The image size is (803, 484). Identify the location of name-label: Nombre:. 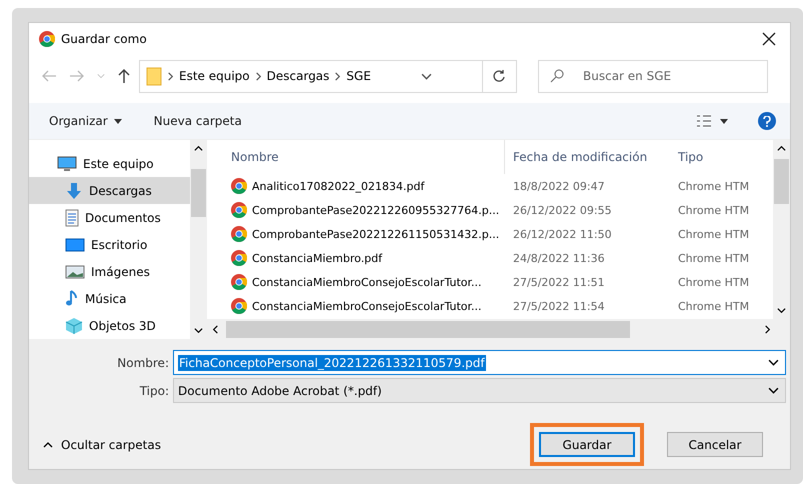
(143, 363).